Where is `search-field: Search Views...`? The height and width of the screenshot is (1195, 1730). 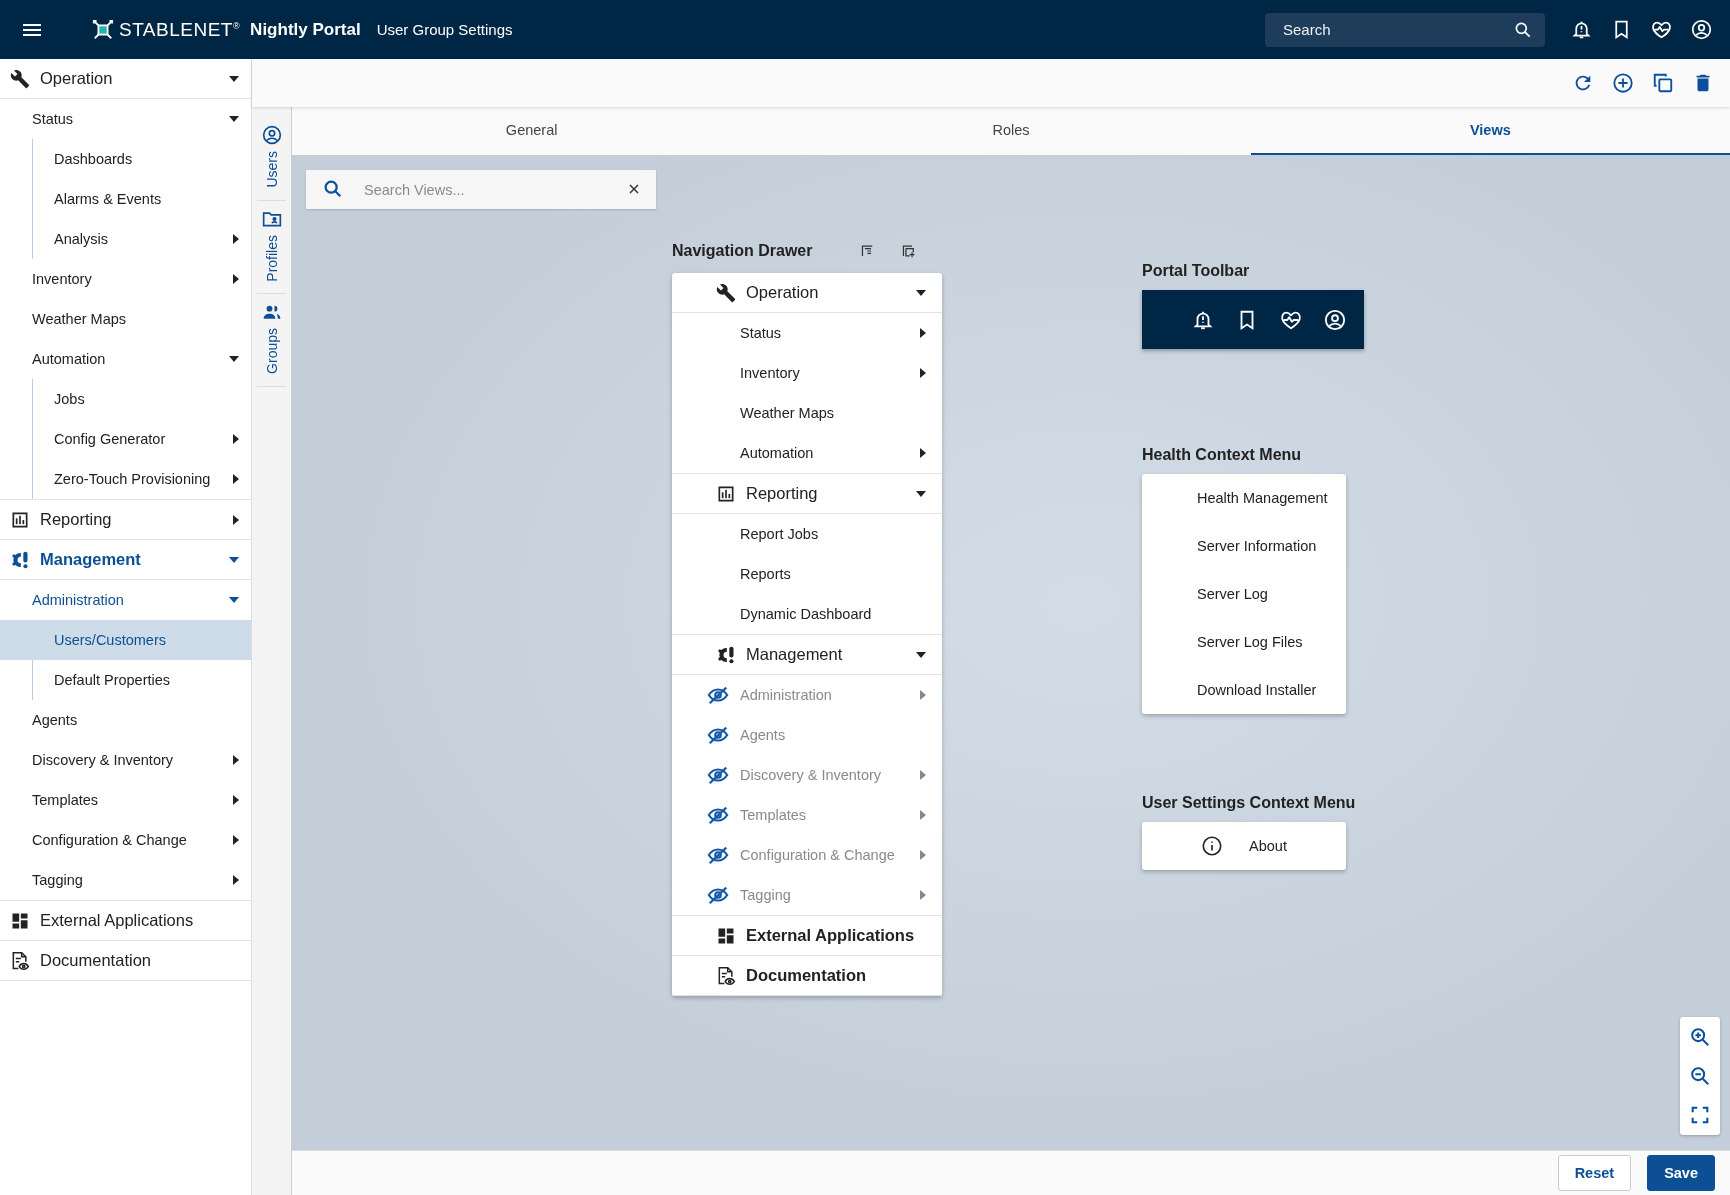 search-field: Search Views... is located at coordinates (481, 189).